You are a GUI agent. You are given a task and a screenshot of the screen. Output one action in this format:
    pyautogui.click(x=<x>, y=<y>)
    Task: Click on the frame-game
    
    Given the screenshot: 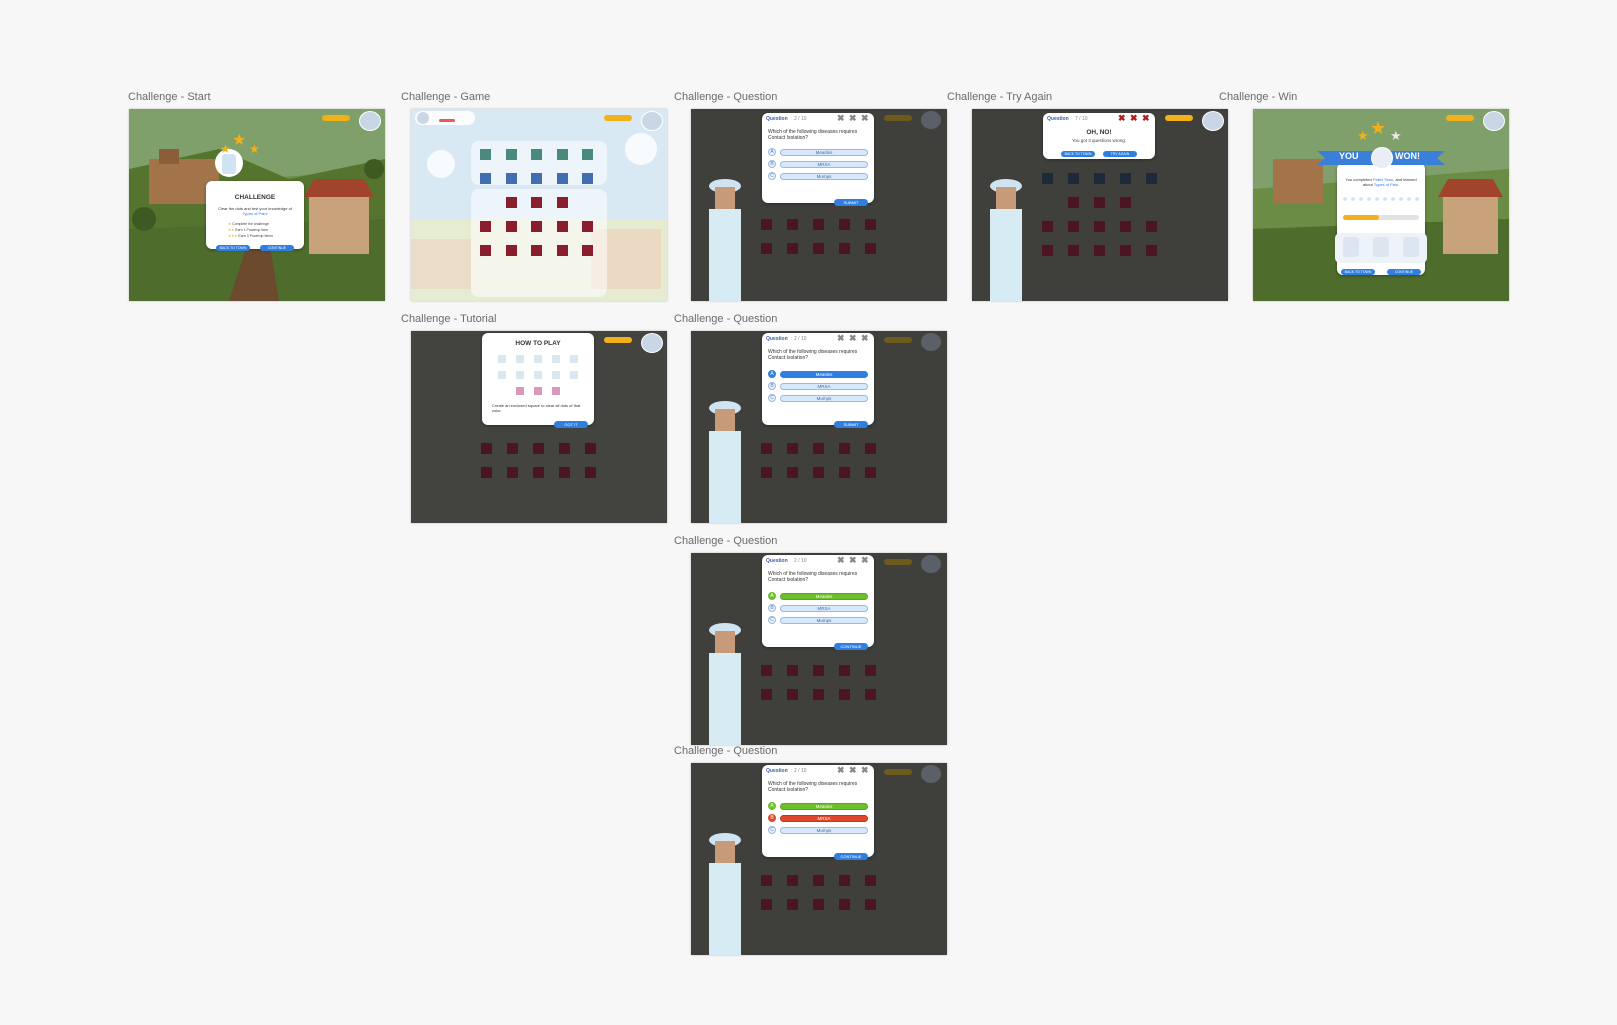 What is the action you would take?
    pyautogui.click(x=539, y=205)
    